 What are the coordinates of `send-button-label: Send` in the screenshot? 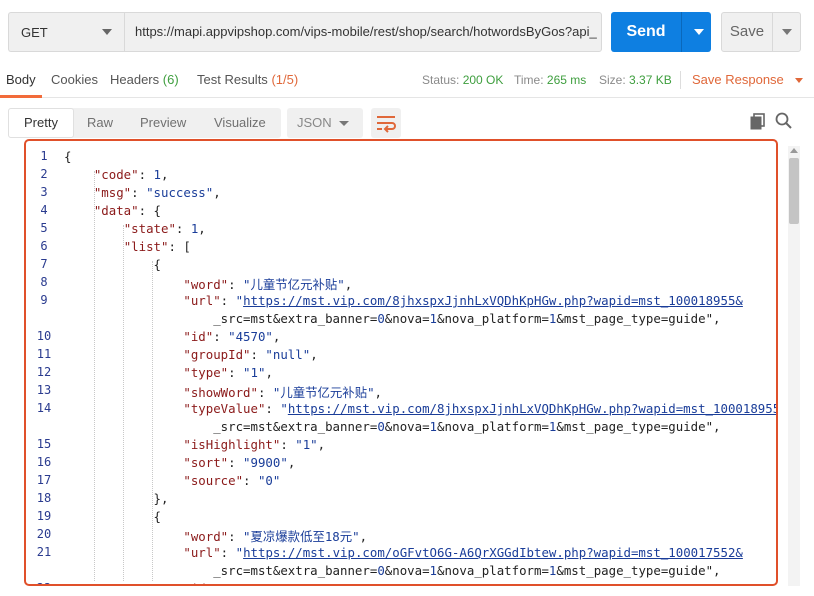 It's located at (646, 31).